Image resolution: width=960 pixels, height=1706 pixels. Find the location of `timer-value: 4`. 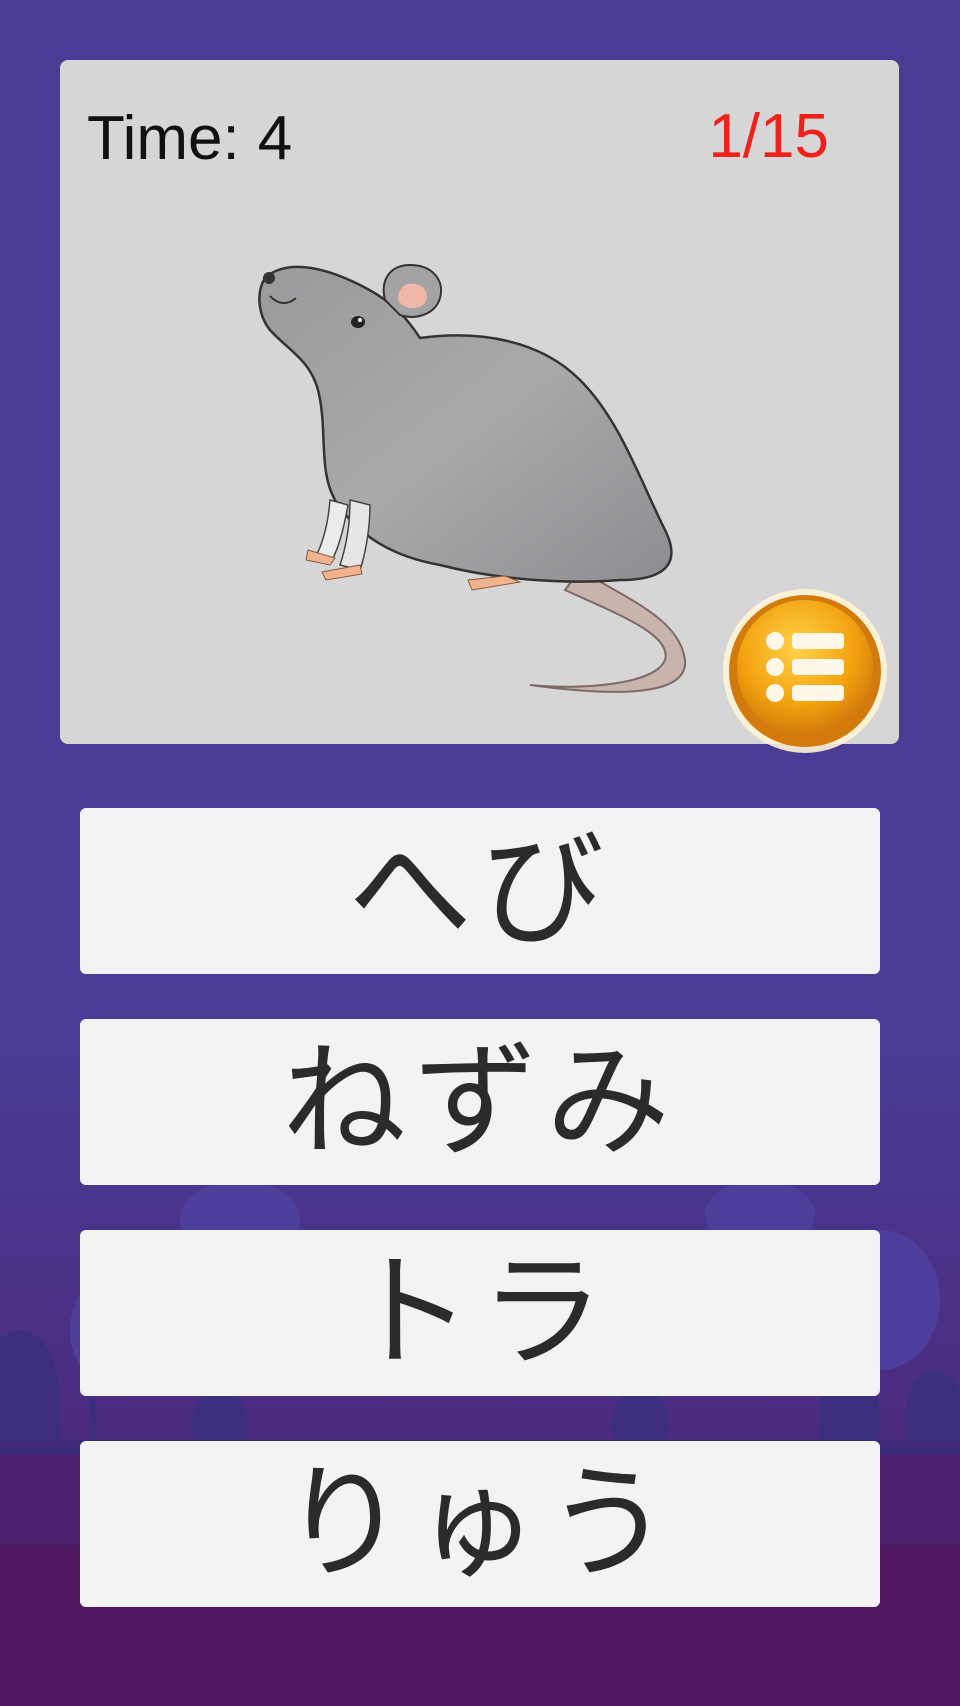

timer-value: 4 is located at coordinates (275, 138).